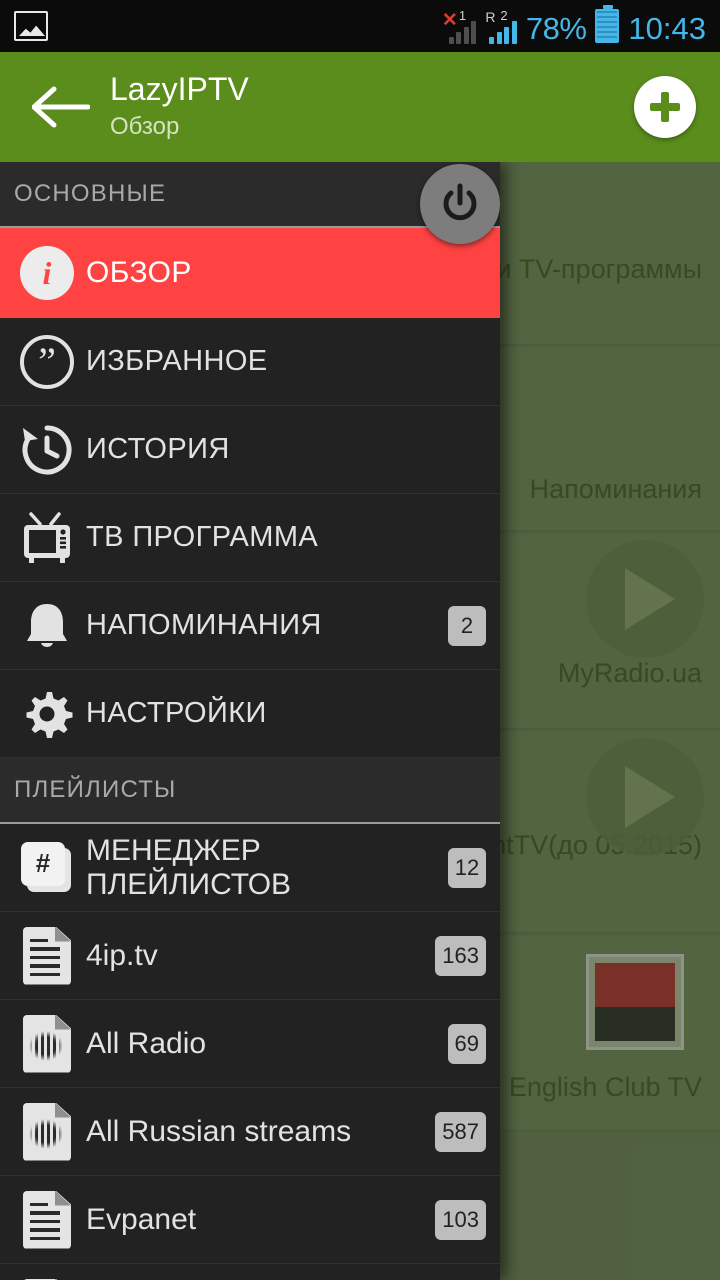  Describe the element at coordinates (145, 126) in the screenshot. I see `page-subtitle: Обзор` at that location.